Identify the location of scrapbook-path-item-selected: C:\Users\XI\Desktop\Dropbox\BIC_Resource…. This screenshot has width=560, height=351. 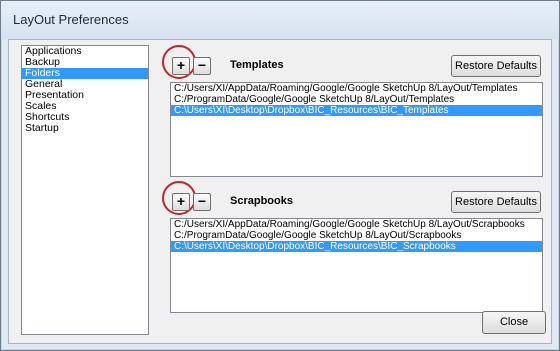
(356, 246).